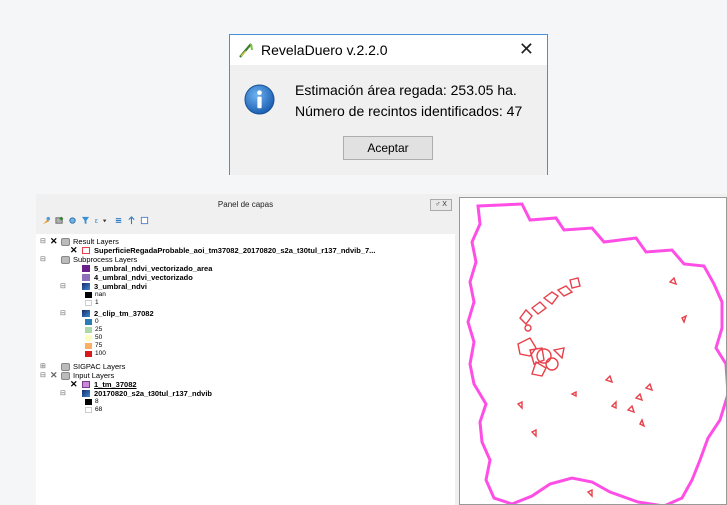 This screenshot has height=505, width=727. What do you see at coordinates (99, 409) in the screenshot?
I see `legend-label-68: 68` at bounding box center [99, 409].